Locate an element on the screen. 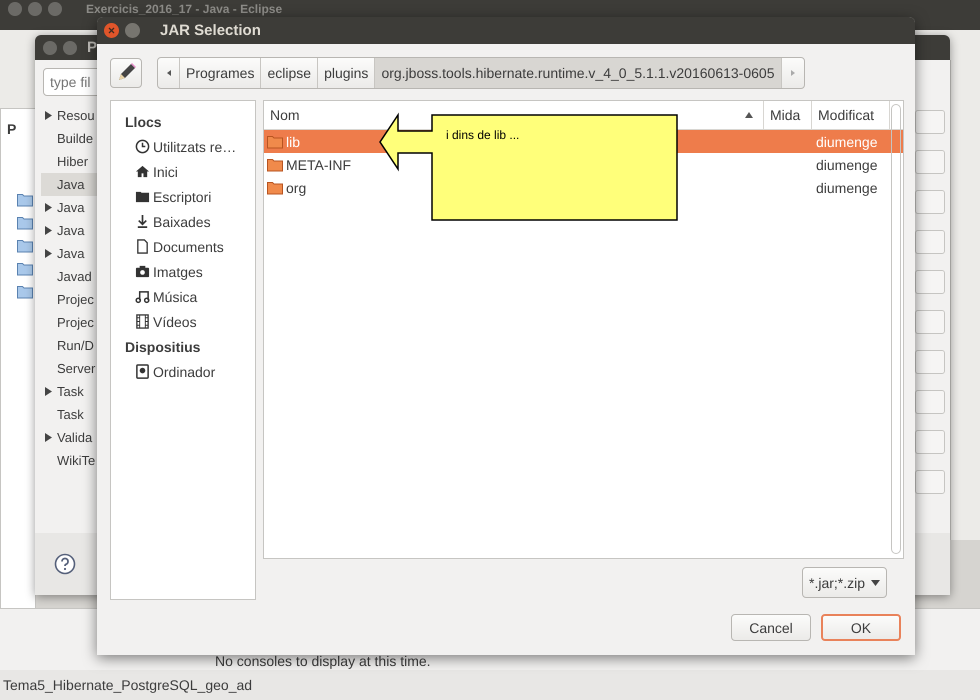 This screenshot has width=980, height=700. console-message: No consoles to display at this time. is located at coordinates (323, 661).